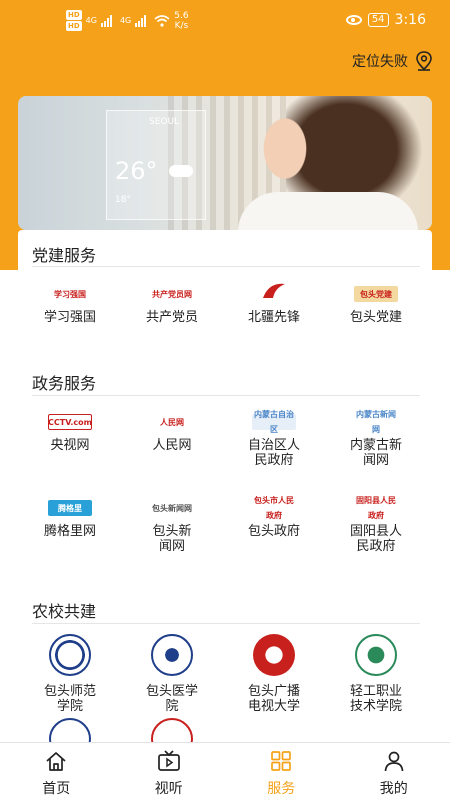  What do you see at coordinates (375, 453) in the screenshot?
I see `service-label: 内蒙古新闻网` at bounding box center [375, 453].